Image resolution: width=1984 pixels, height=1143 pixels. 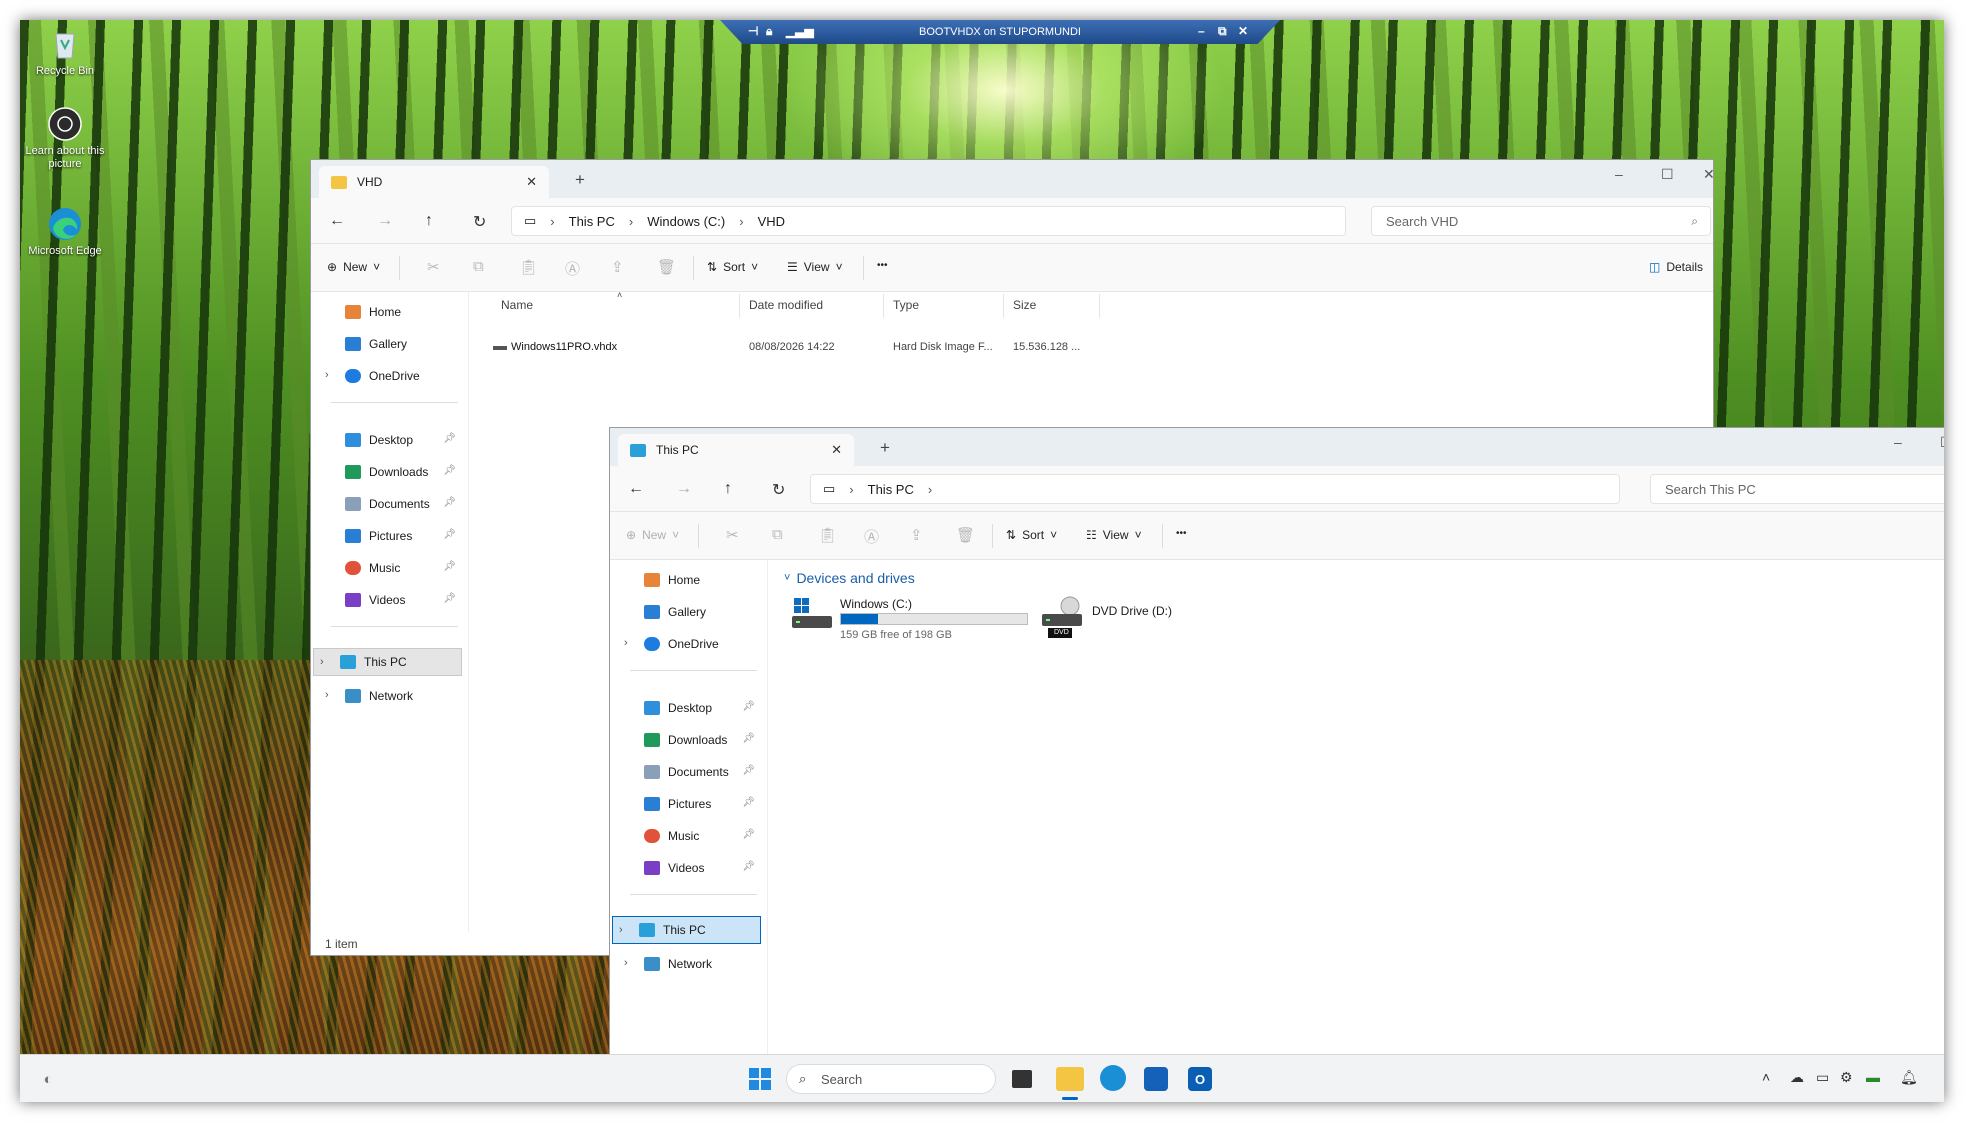 I want to click on rename-icon: Ⓐ, so click(x=871, y=536).